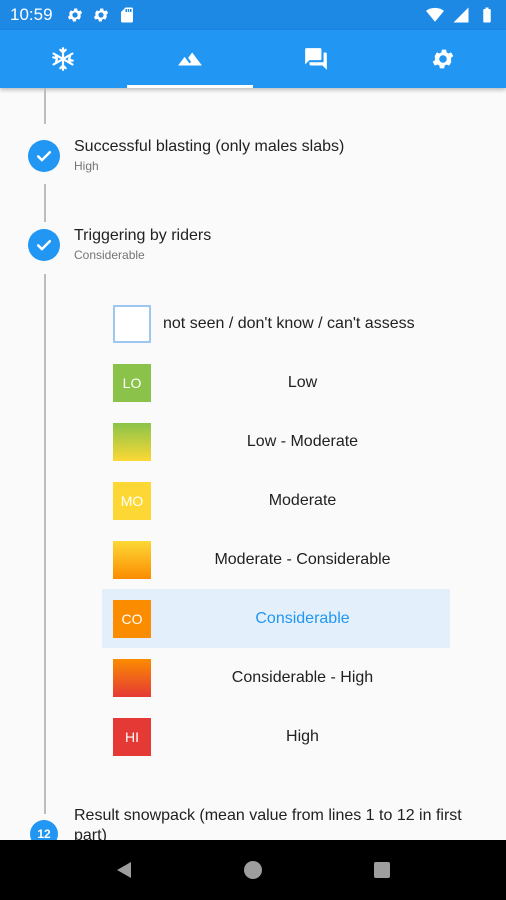 This screenshot has width=506, height=900. I want to click on option-label: Considerable, so click(302, 618).